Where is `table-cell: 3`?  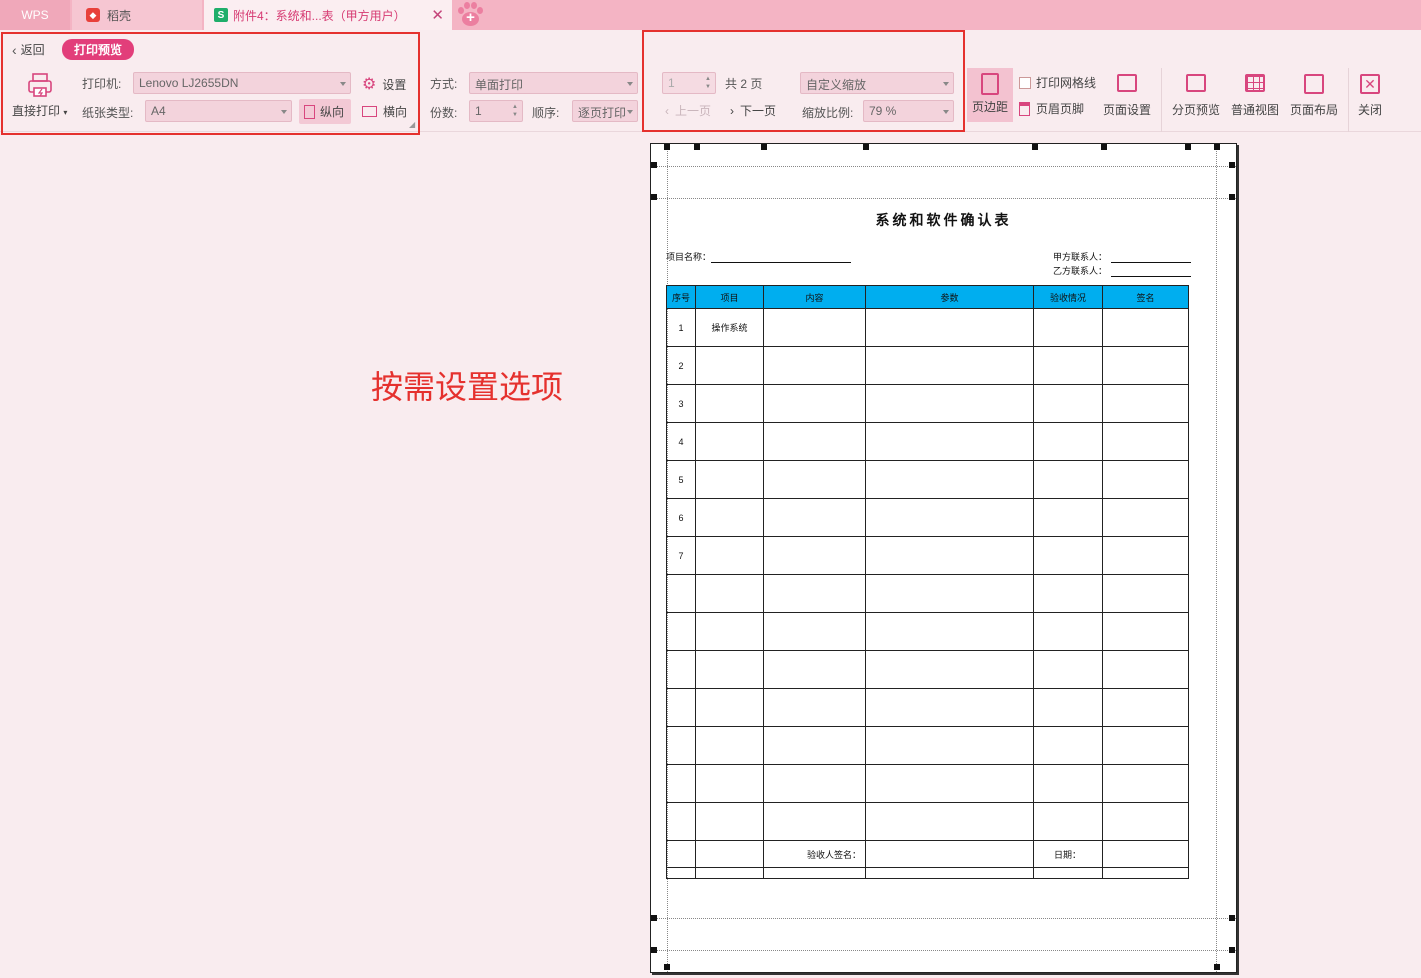 table-cell: 3 is located at coordinates (681, 403).